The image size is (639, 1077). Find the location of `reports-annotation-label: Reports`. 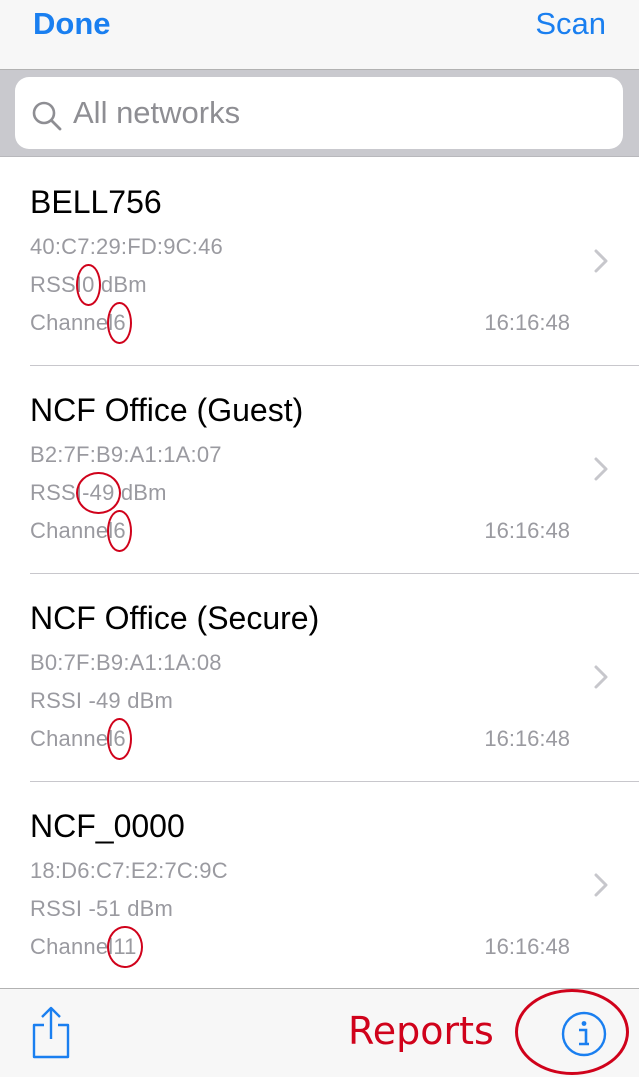

reports-annotation-label: Reports is located at coordinates (421, 1031).